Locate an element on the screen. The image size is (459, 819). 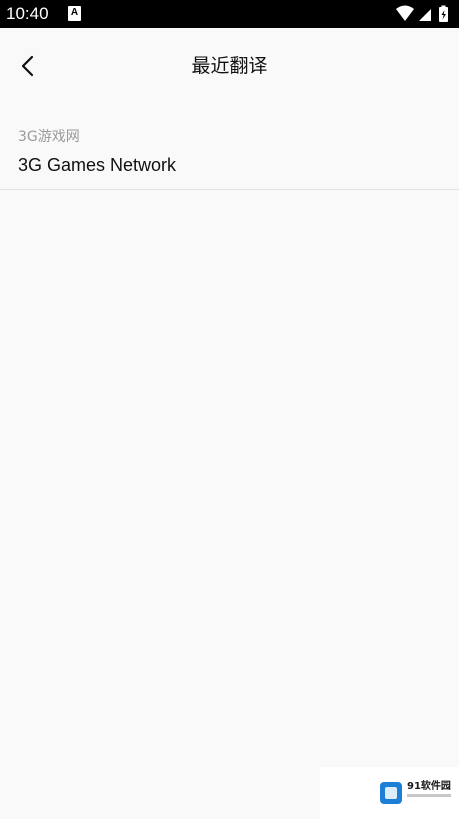
app-notification-icon: A is located at coordinates (74, 13).